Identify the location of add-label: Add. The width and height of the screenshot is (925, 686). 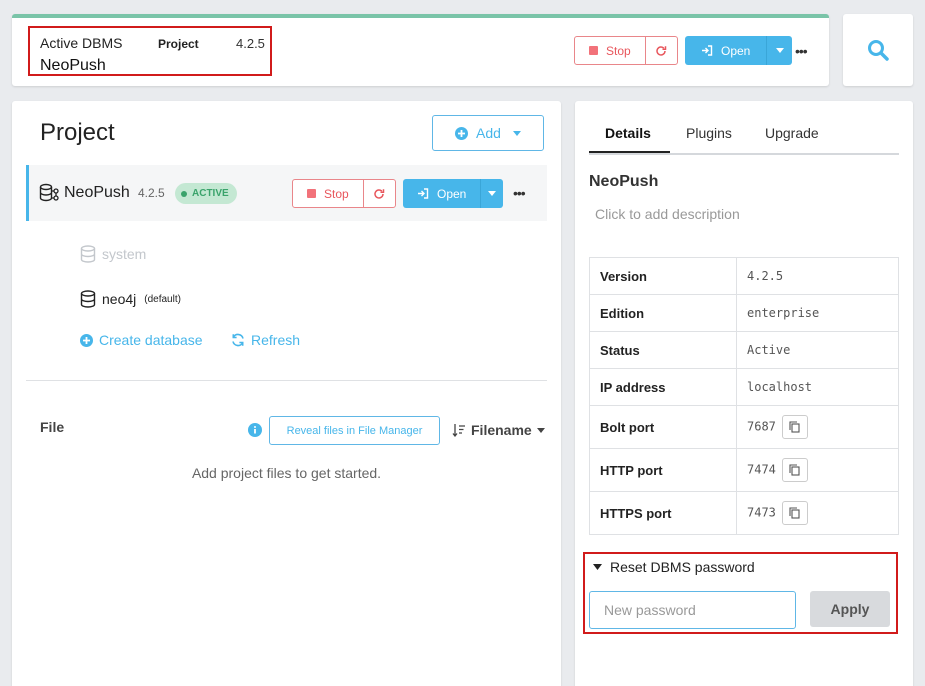
(488, 133).